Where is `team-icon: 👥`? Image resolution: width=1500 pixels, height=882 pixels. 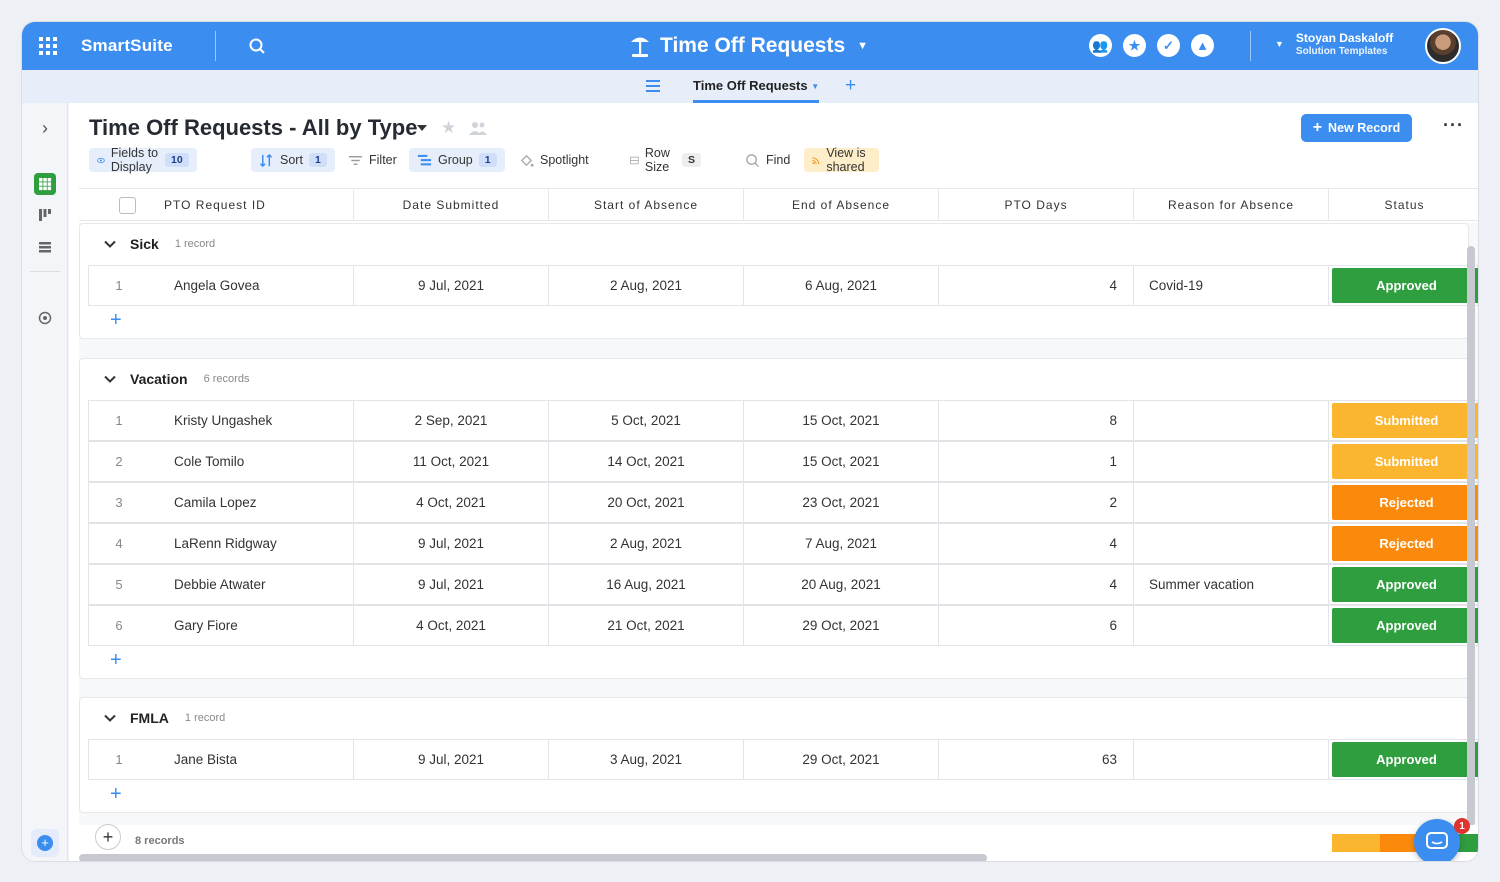 team-icon: 👥 is located at coordinates (1100, 45).